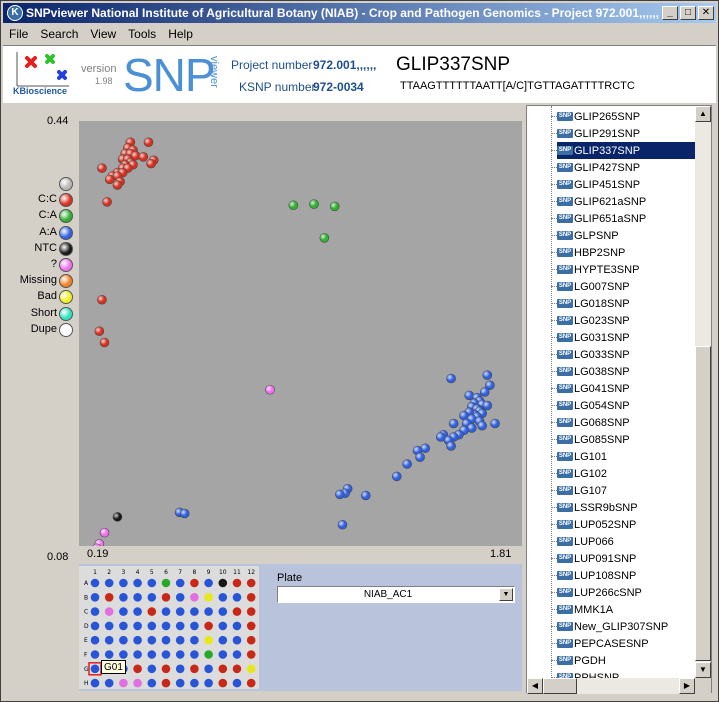  What do you see at coordinates (142, 34) in the screenshot?
I see `menu-tools: Tools` at bounding box center [142, 34].